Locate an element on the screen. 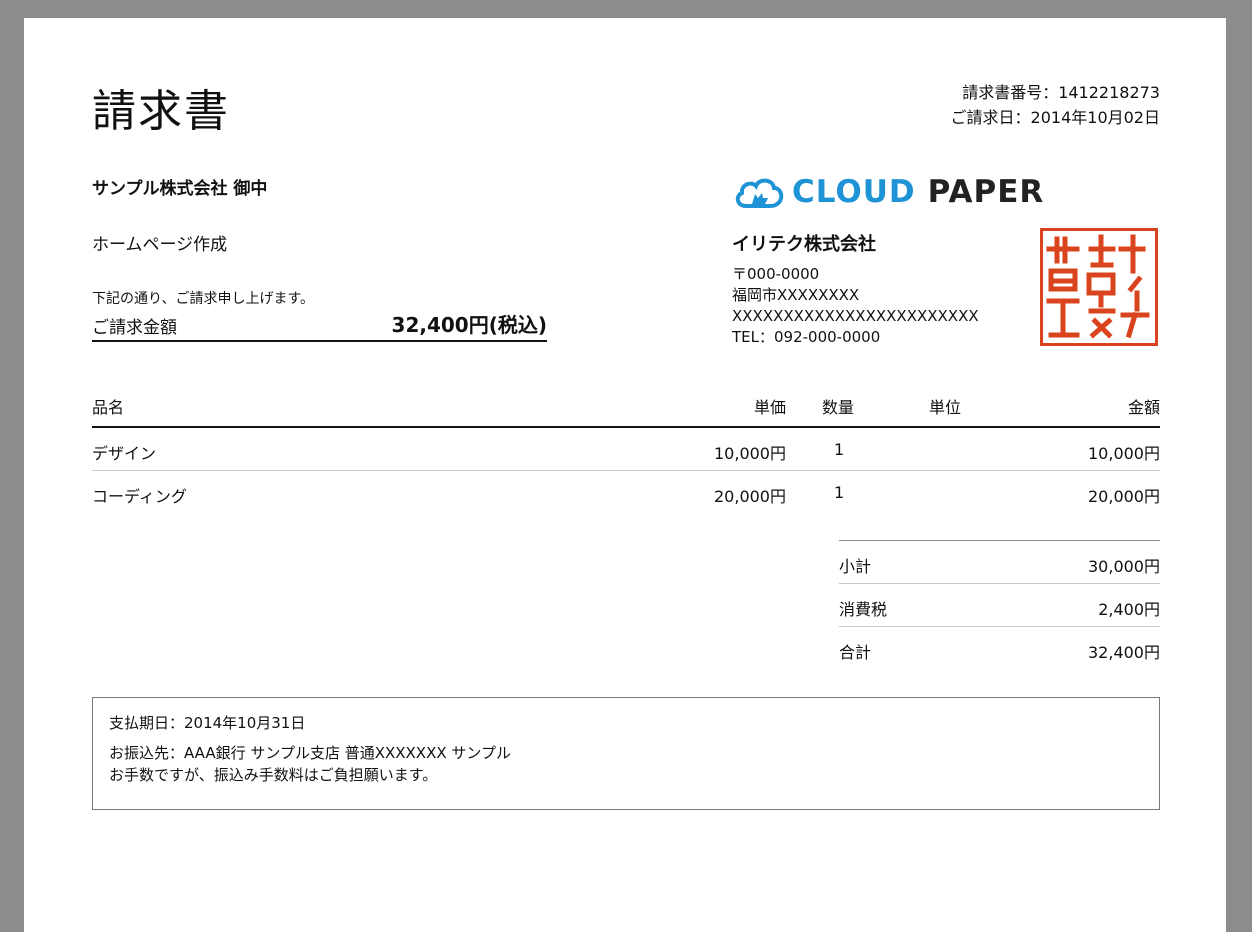  logo-text-cloud: CLOUD is located at coordinates (854, 192).